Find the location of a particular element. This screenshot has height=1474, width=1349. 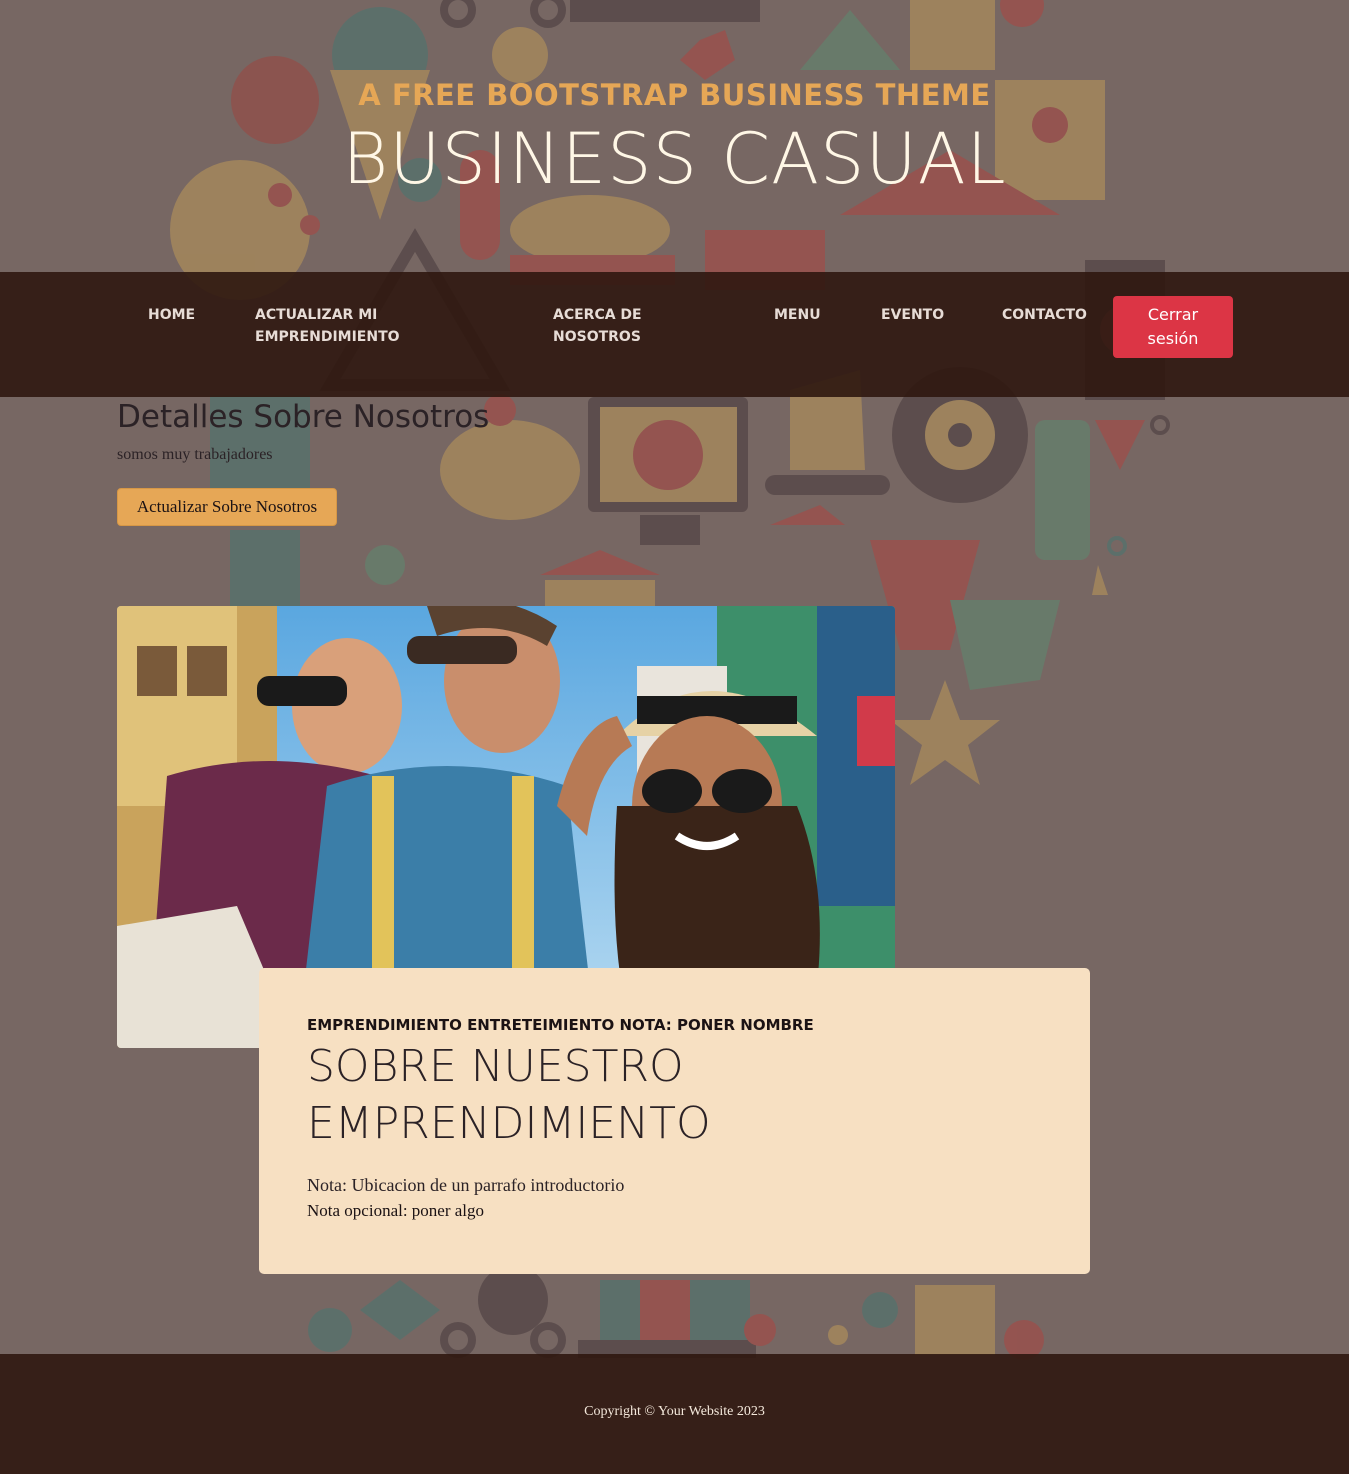

logout-button: Cerrar sesión is located at coordinates (1173, 327).